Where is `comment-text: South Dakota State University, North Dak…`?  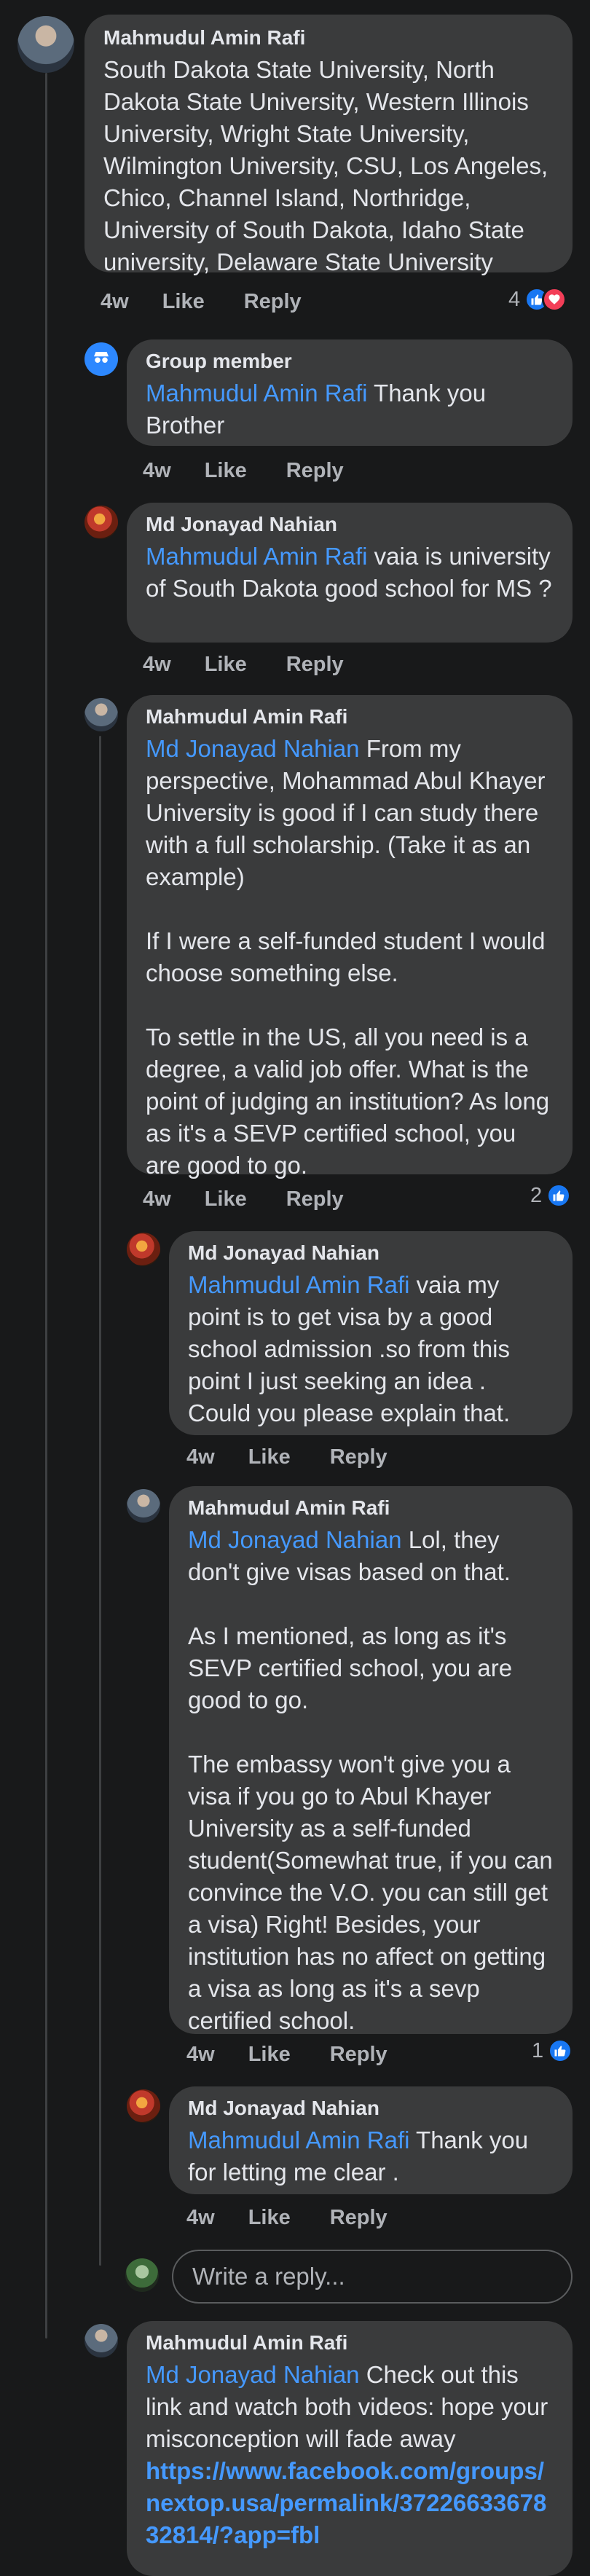 comment-text: South Dakota State University, North Dak… is located at coordinates (325, 165).